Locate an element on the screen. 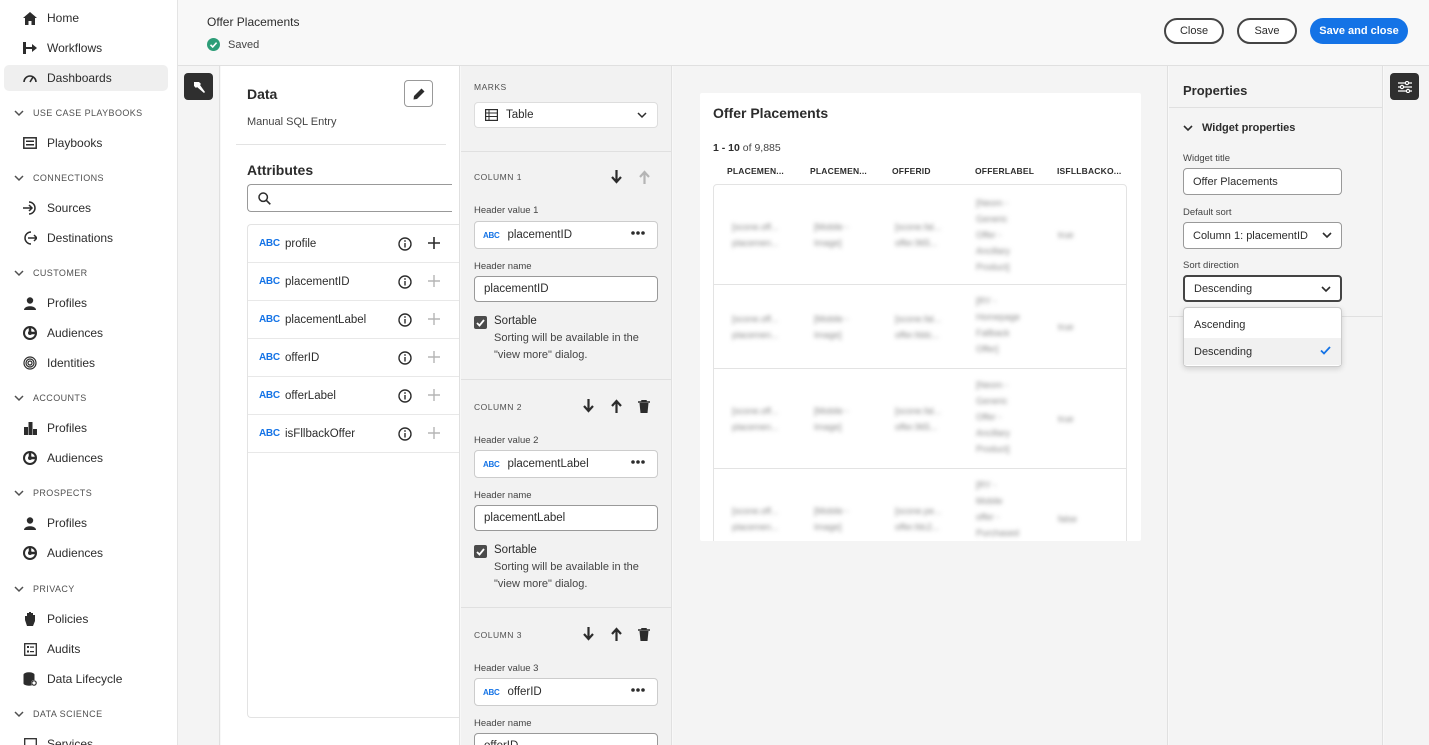 The height and width of the screenshot is (745, 1429). mark-type-value: Table is located at coordinates (520, 115).